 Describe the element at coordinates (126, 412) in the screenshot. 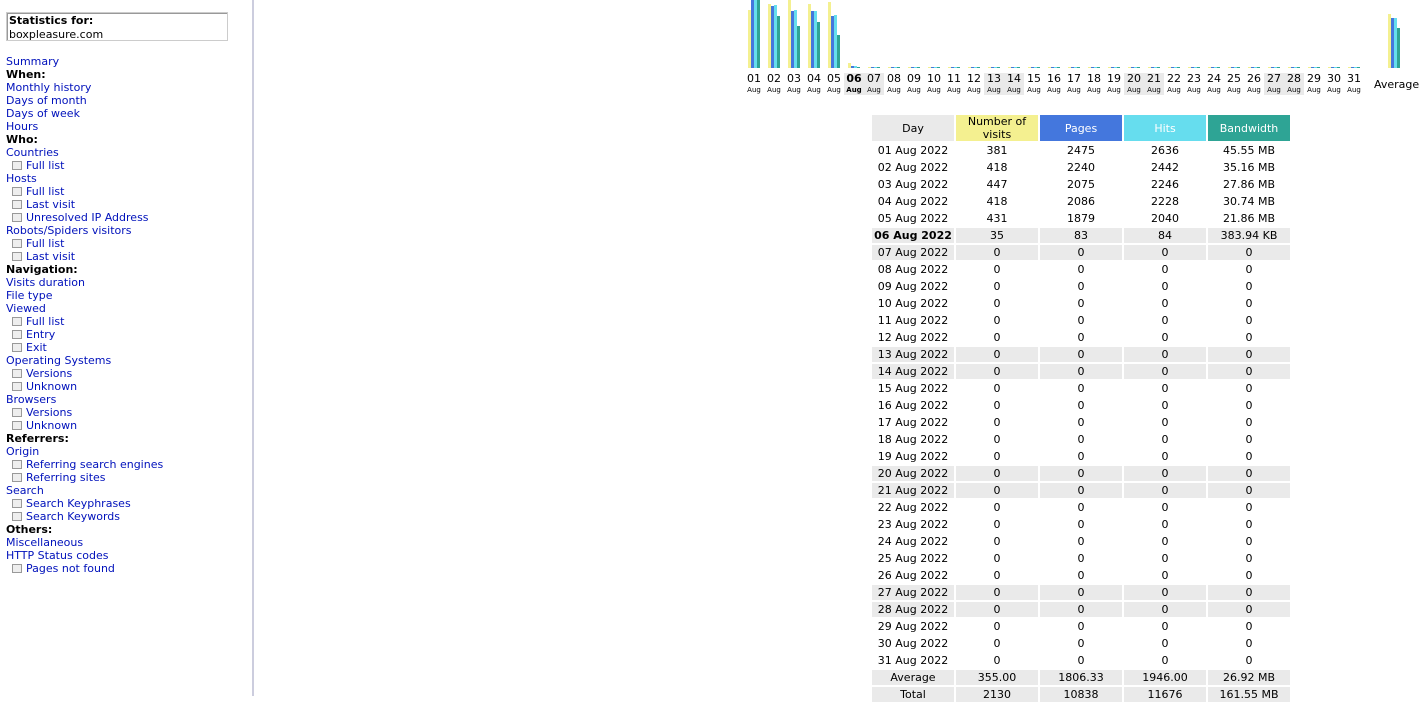

I see `menu-subitem-versions: Versions` at that location.